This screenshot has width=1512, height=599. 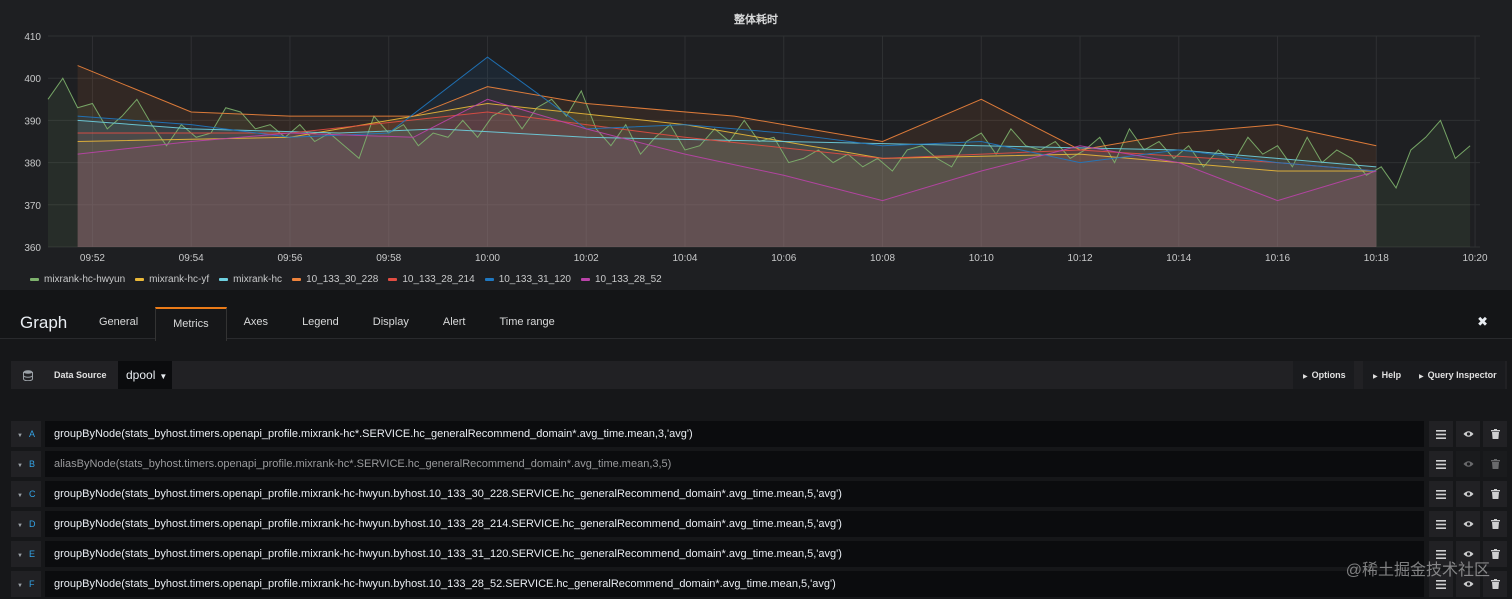 I want to click on x-tick-label: 10:00, so click(x=487, y=258).